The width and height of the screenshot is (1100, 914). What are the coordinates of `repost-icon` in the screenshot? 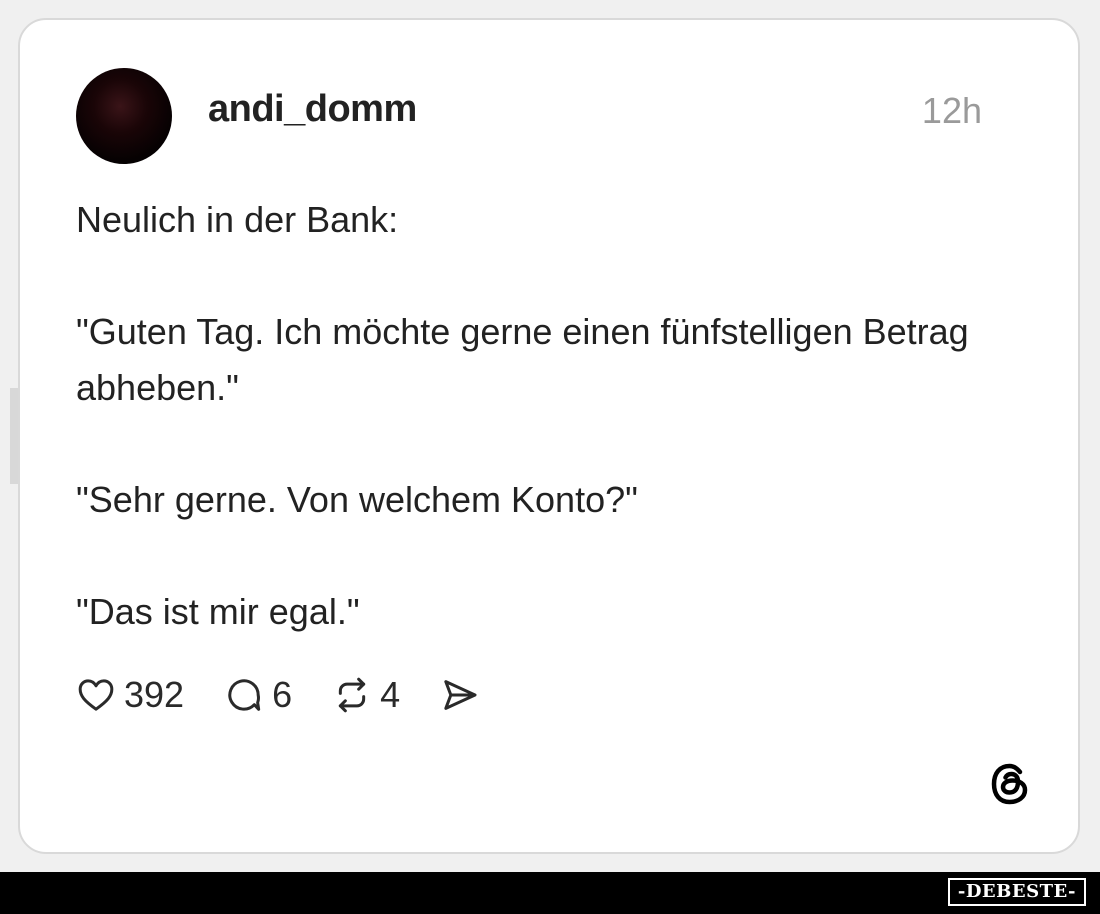 It's located at (352, 695).